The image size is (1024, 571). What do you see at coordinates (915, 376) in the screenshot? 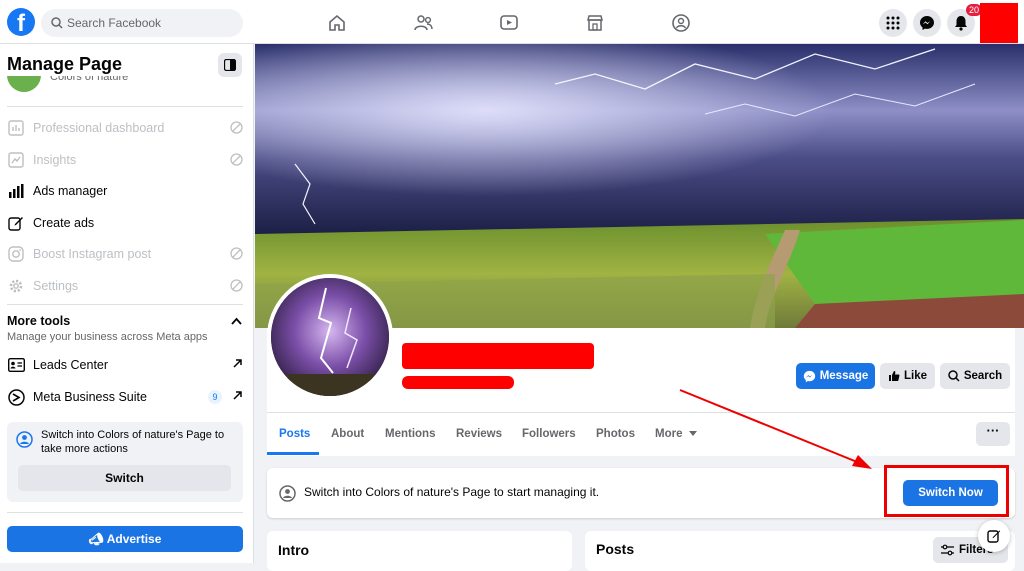
I see `like-label: Like` at bounding box center [915, 376].